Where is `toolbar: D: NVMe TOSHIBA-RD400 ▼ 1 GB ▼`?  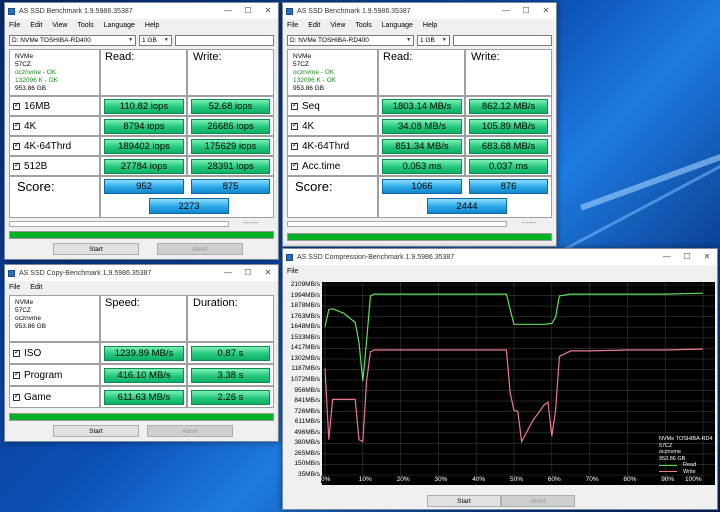 toolbar: D: NVMe TOSHIBA-RD400 ▼ 1 GB ▼ is located at coordinates (419, 40).